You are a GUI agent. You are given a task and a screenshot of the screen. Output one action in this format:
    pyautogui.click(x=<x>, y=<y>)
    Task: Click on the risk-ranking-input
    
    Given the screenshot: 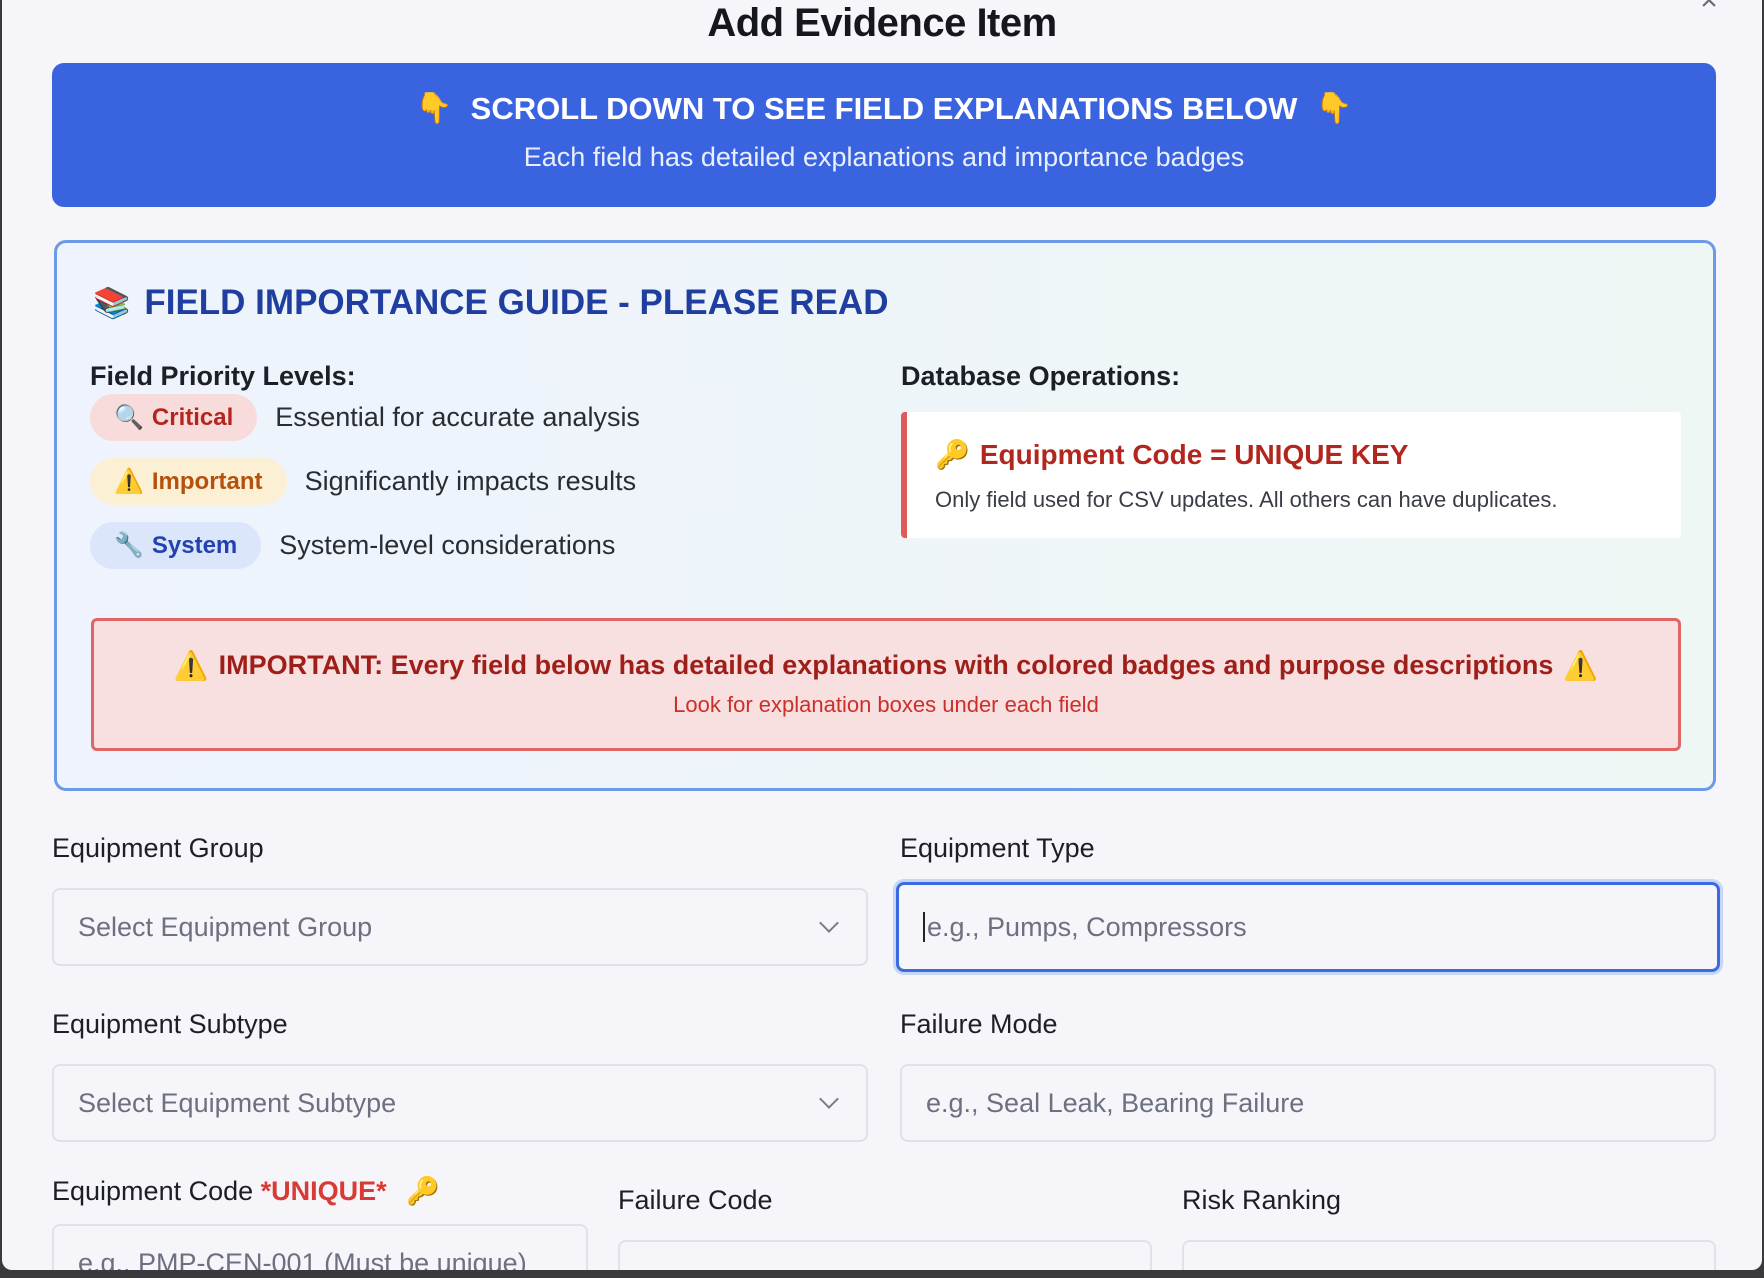 What is the action you would take?
    pyautogui.click(x=1449, y=1255)
    